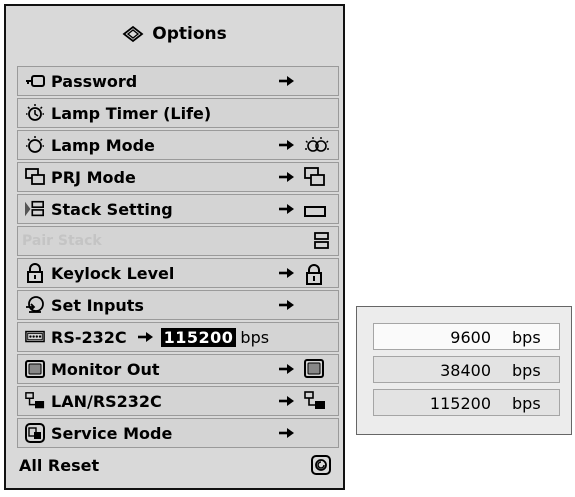 The width and height of the screenshot is (575, 497). What do you see at coordinates (178, 305) in the screenshot?
I see `menu-item-set-inputs: Set Inputs` at bounding box center [178, 305].